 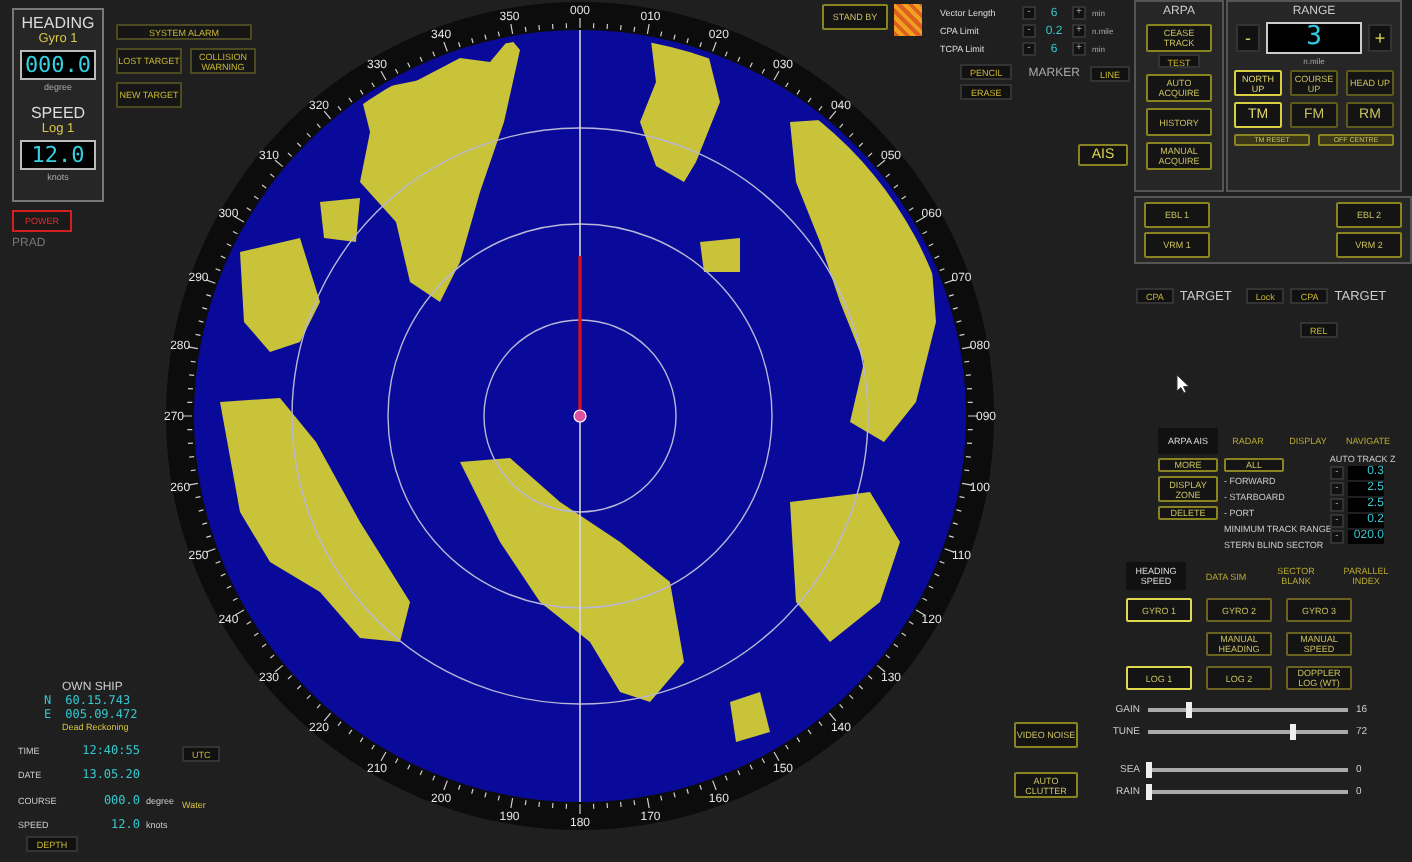 I want to click on heading-label: HEADING, so click(x=58, y=23).